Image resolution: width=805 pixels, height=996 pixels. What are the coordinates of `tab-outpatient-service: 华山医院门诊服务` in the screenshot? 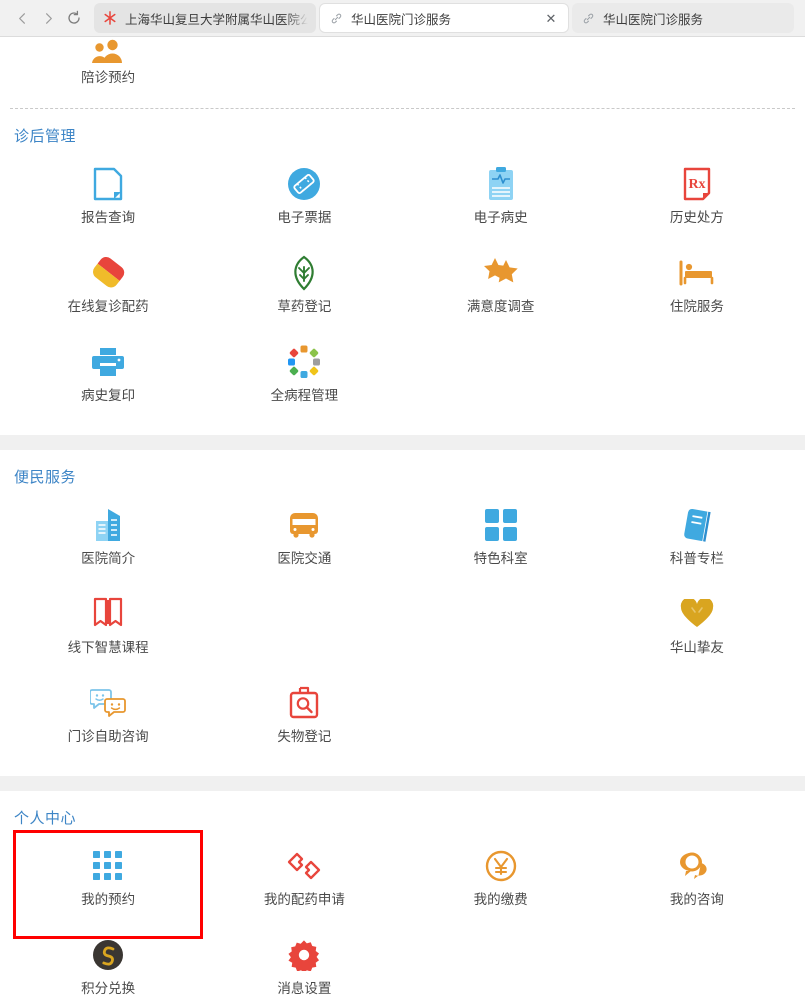 It's located at (683, 18).